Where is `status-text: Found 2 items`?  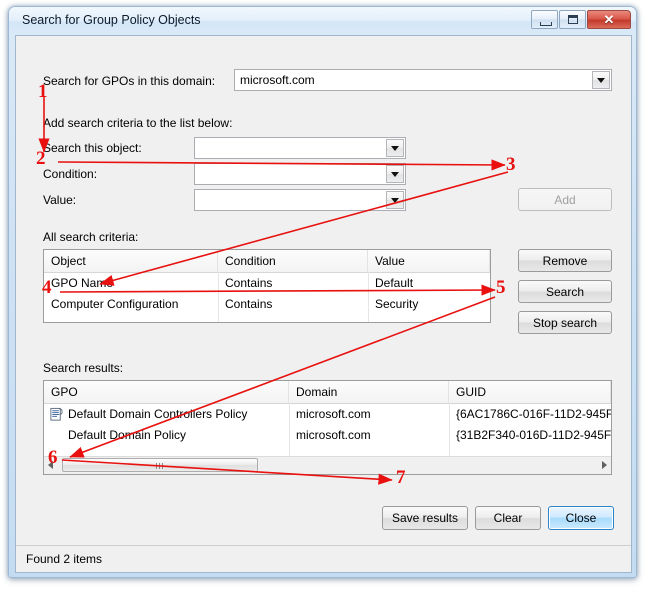
status-text: Found 2 items is located at coordinates (64, 559).